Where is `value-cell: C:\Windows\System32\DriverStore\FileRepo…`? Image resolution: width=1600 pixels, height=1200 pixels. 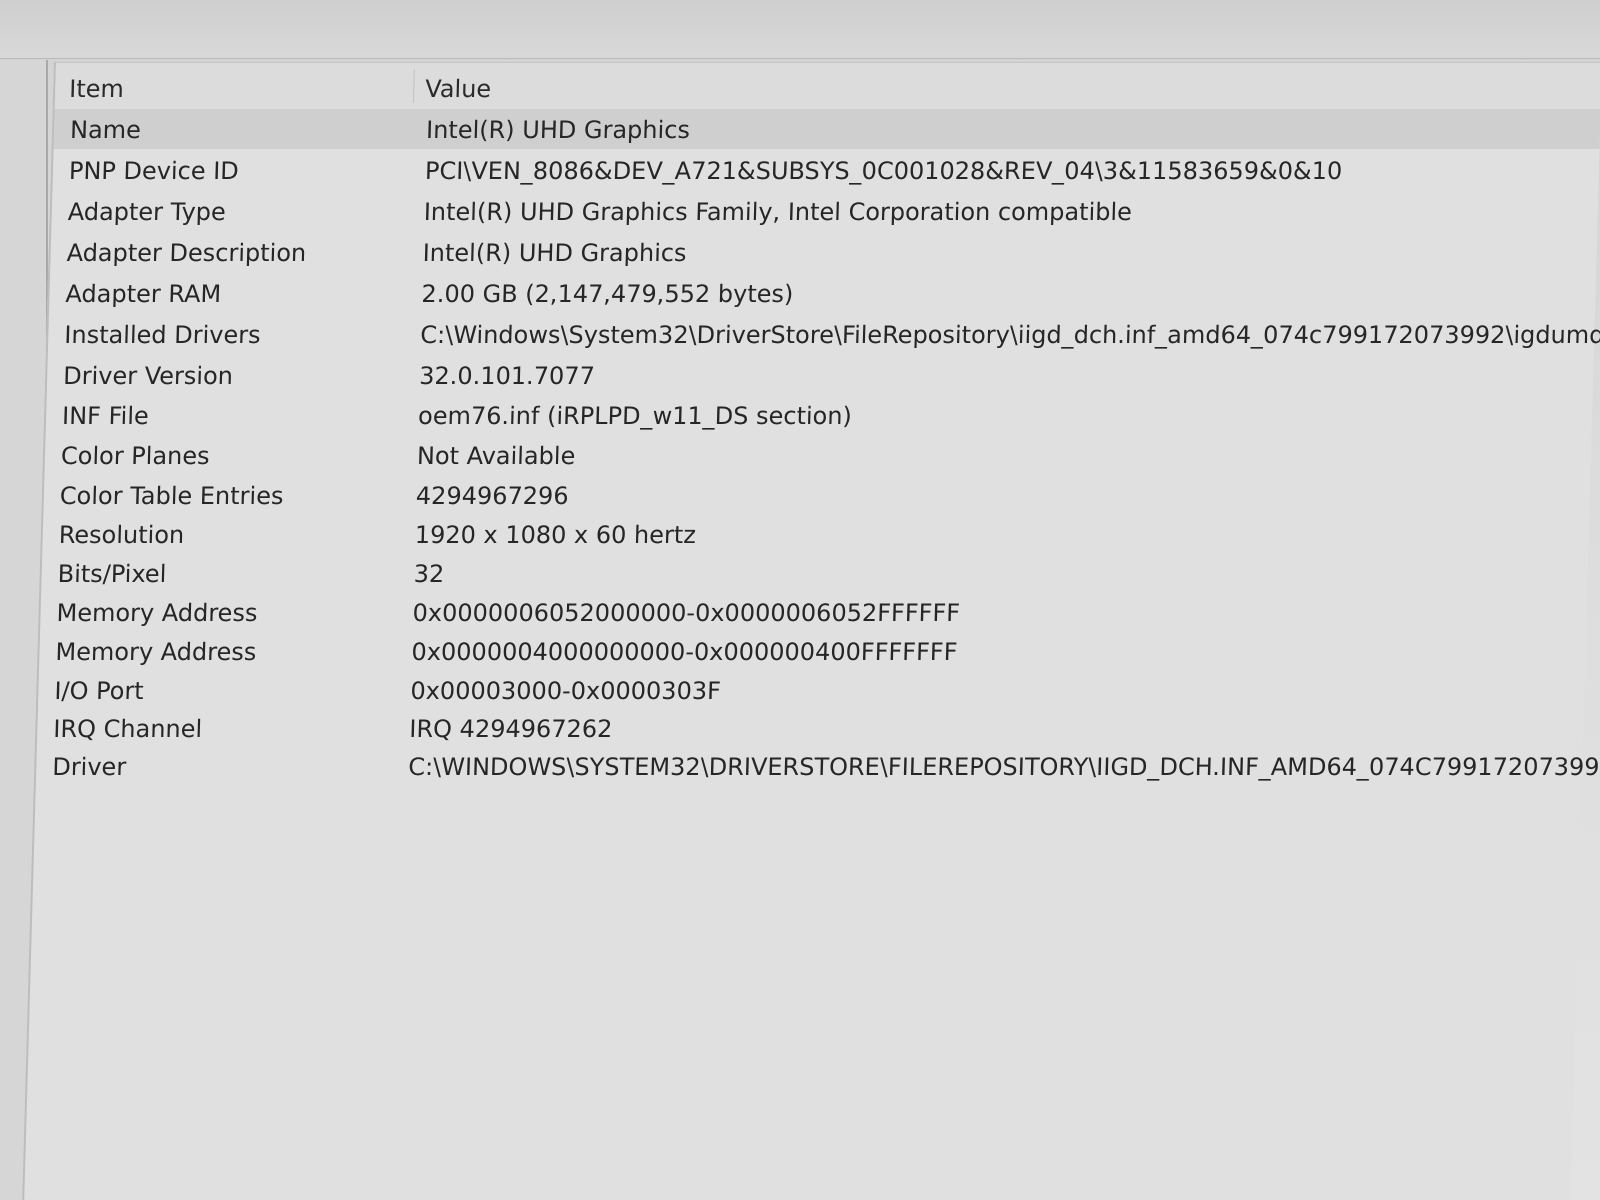
value-cell: C:\Windows\System32\DriverStore\FileRepo… is located at coordinates (1009, 335).